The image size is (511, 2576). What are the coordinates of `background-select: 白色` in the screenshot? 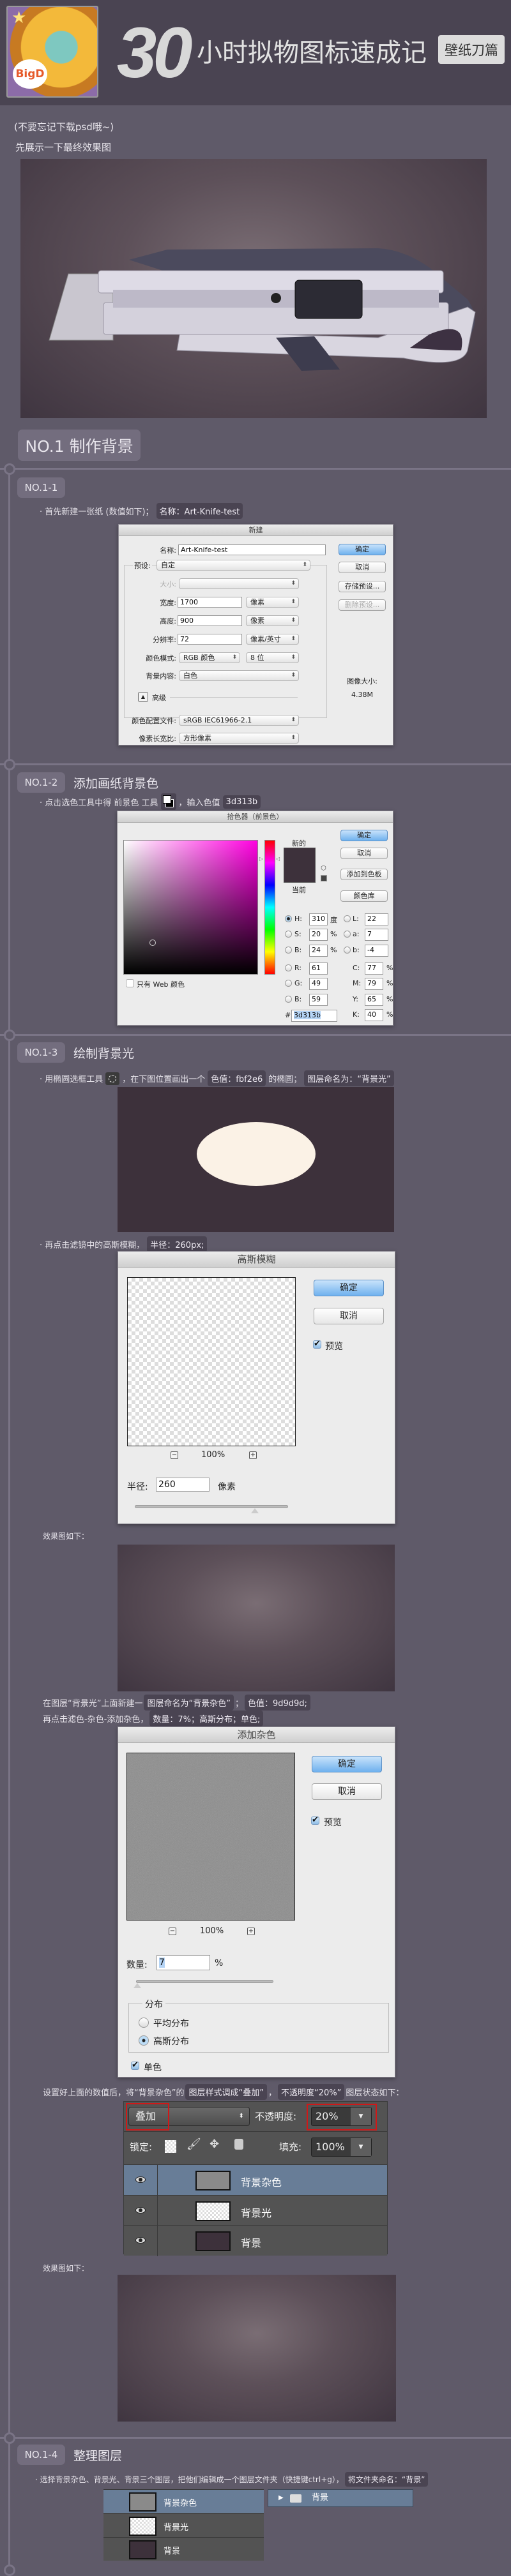 It's located at (239, 675).